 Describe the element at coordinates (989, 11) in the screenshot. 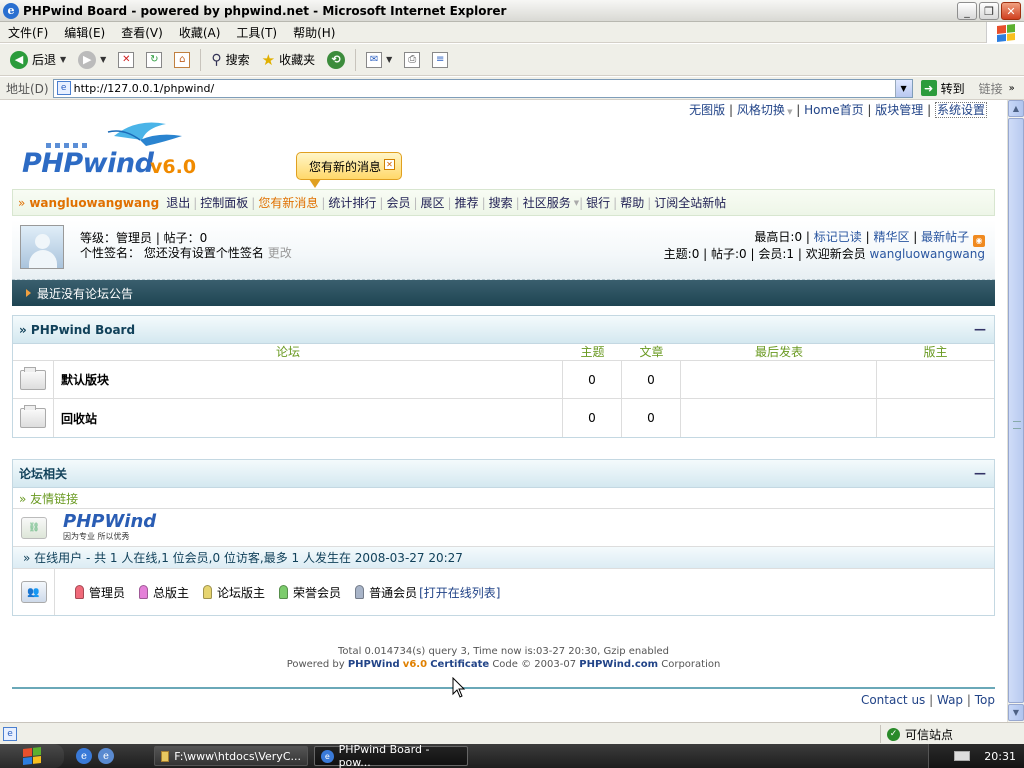

I see `maximize-button: ❐` at that location.